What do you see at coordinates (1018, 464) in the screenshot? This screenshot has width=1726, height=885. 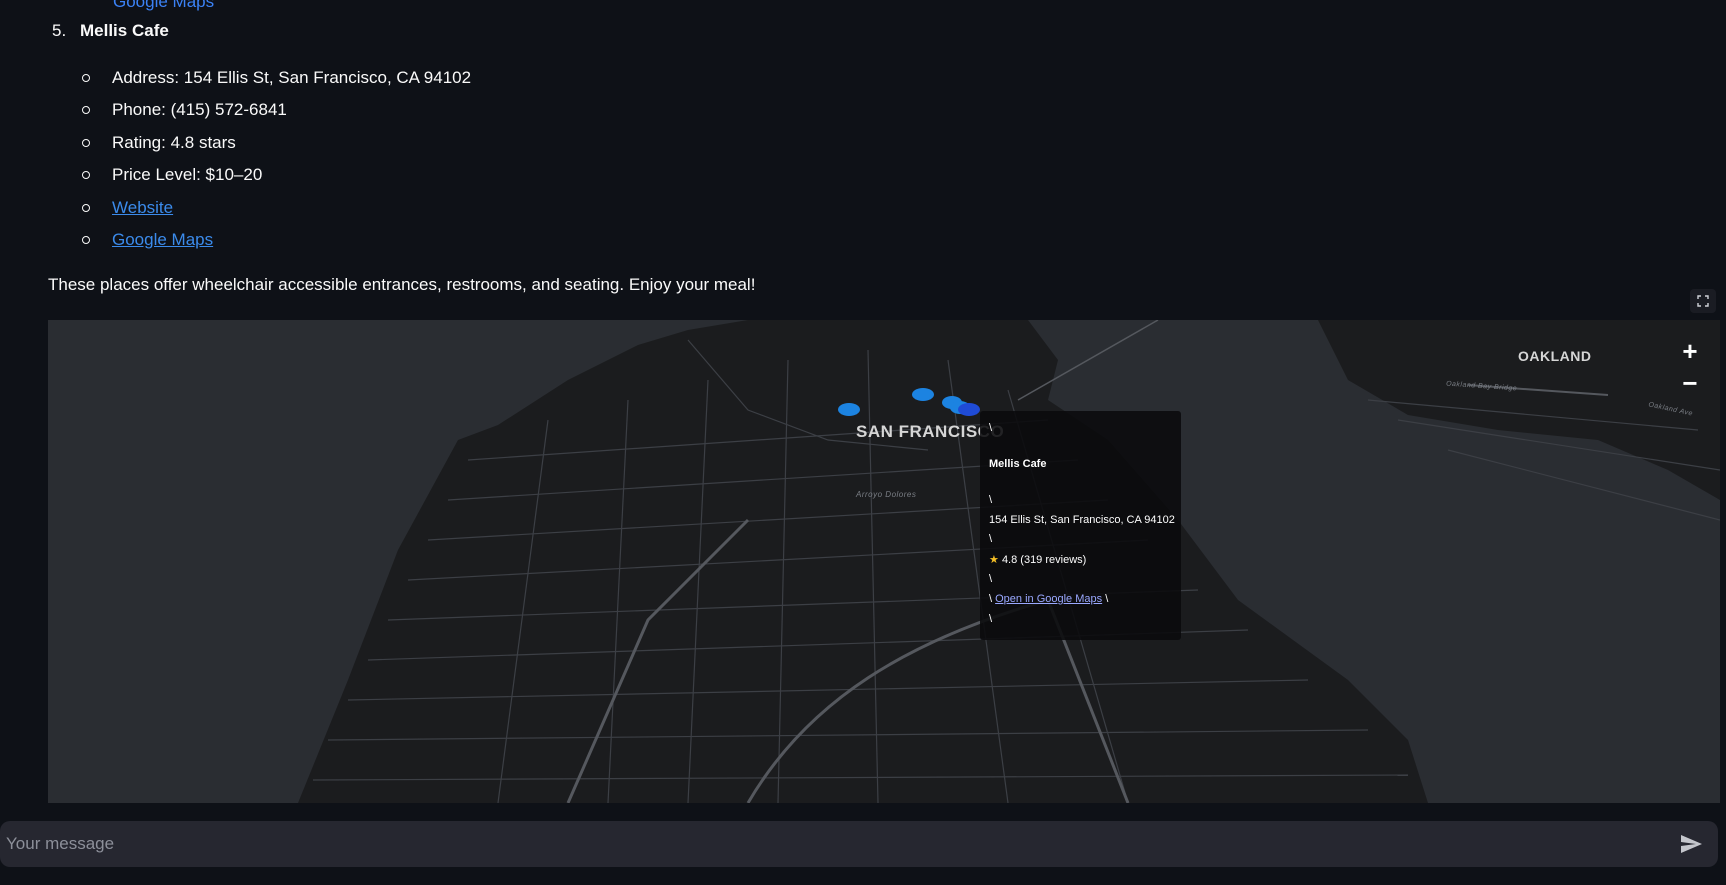 I see `tooltip-name: Mellis Cafe` at bounding box center [1018, 464].